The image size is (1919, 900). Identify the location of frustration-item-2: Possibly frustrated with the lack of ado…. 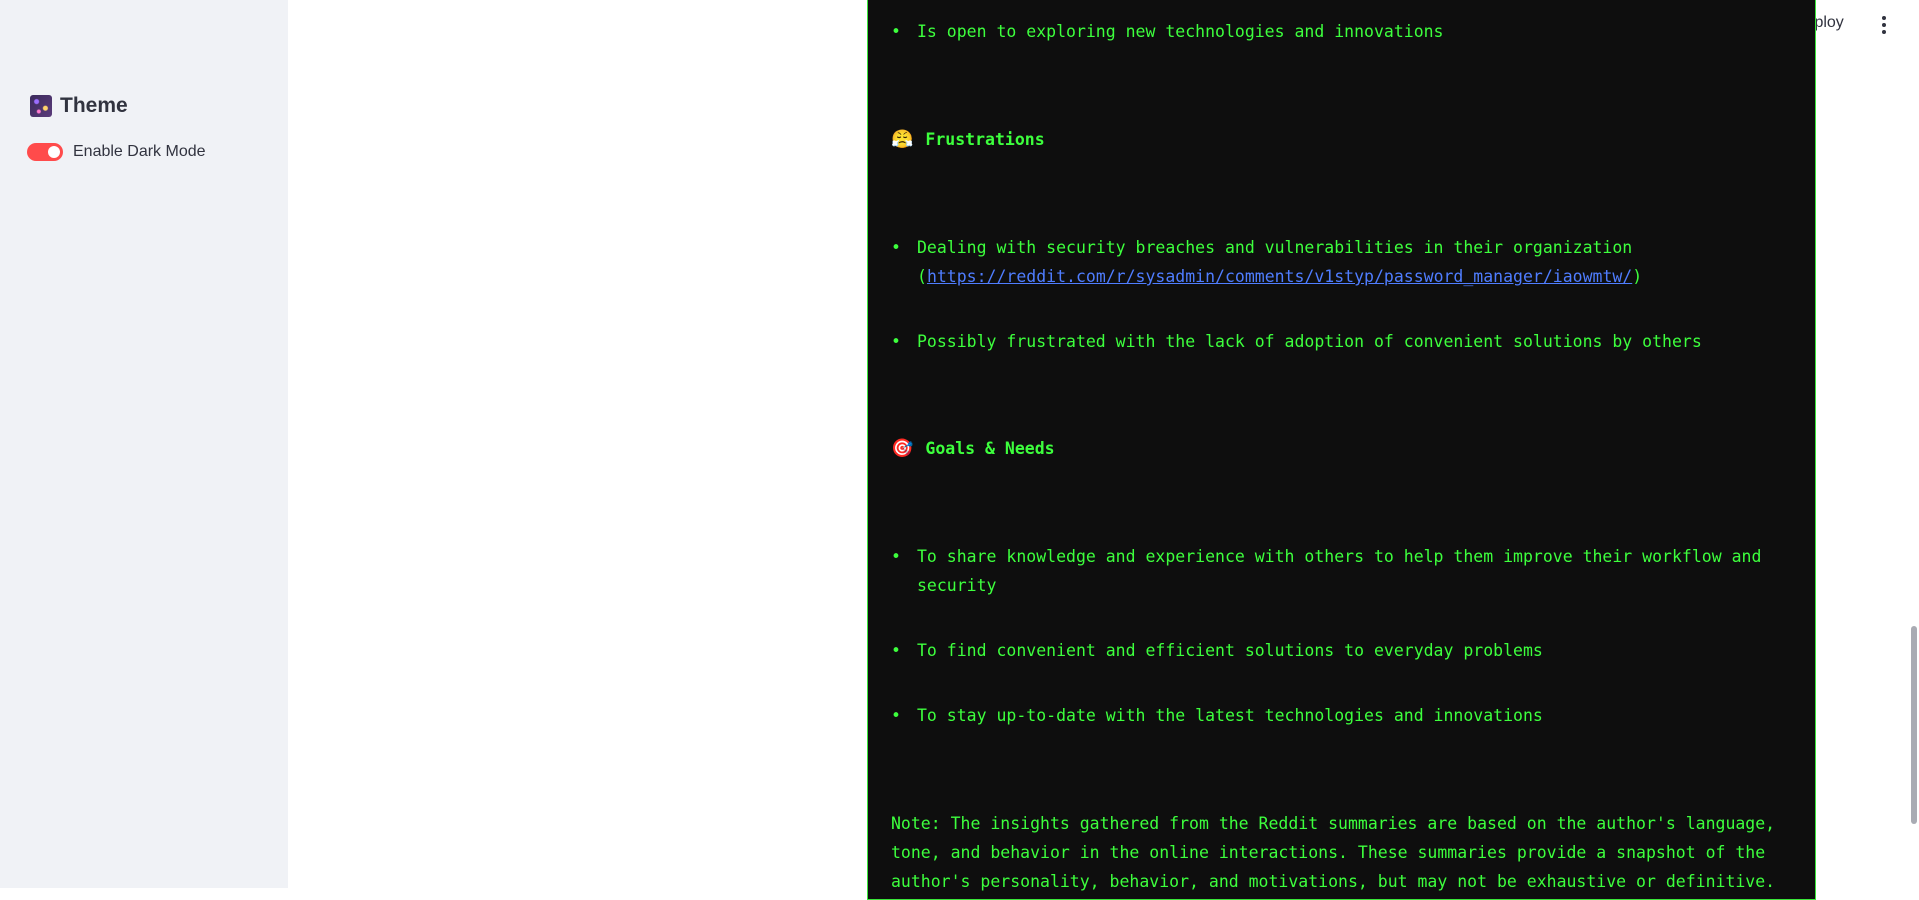
(1337, 341).